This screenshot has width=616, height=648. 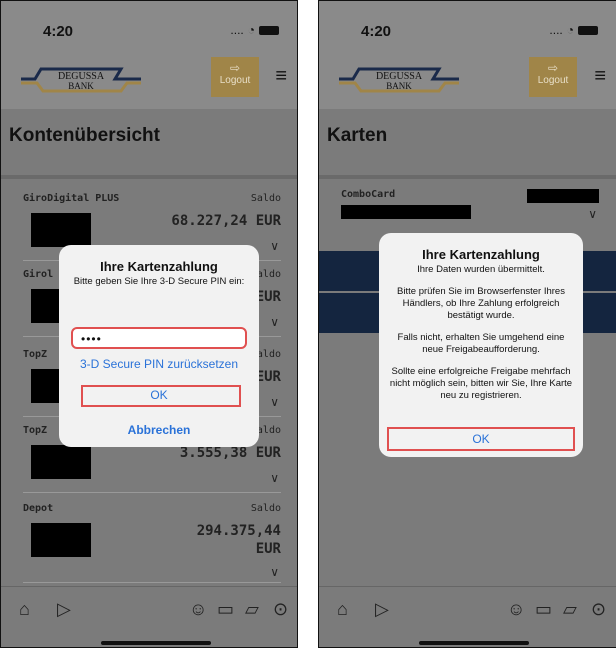 What do you see at coordinates (38, 274) in the screenshot?
I see `account-name: Girol` at bounding box center [38, 274].